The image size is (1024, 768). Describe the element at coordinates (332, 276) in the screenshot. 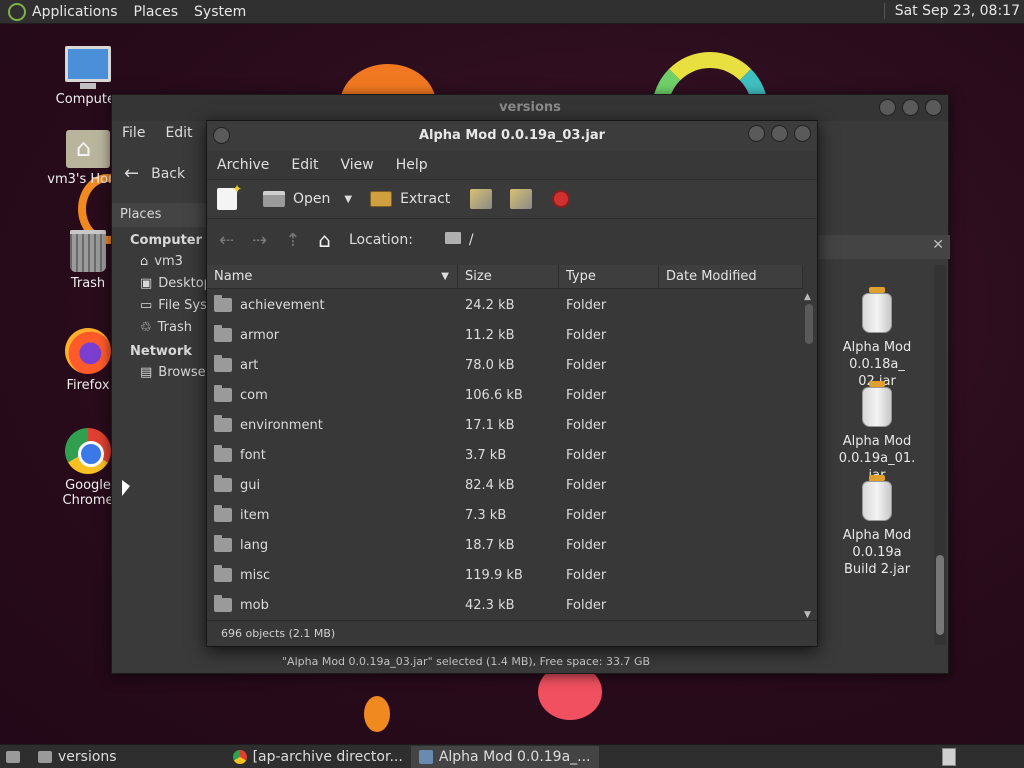

I see `column-header-name: Name ▼` at that location.